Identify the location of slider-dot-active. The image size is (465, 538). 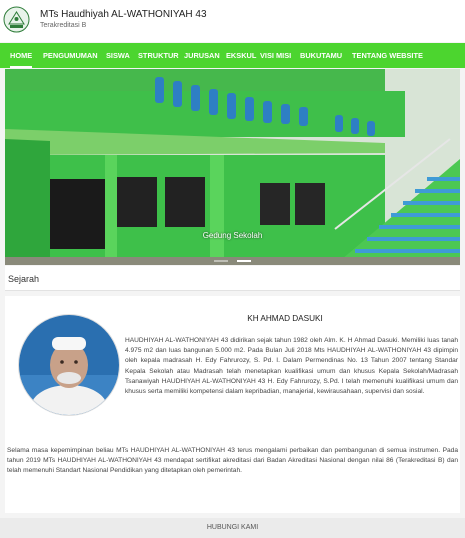
(243, 261).